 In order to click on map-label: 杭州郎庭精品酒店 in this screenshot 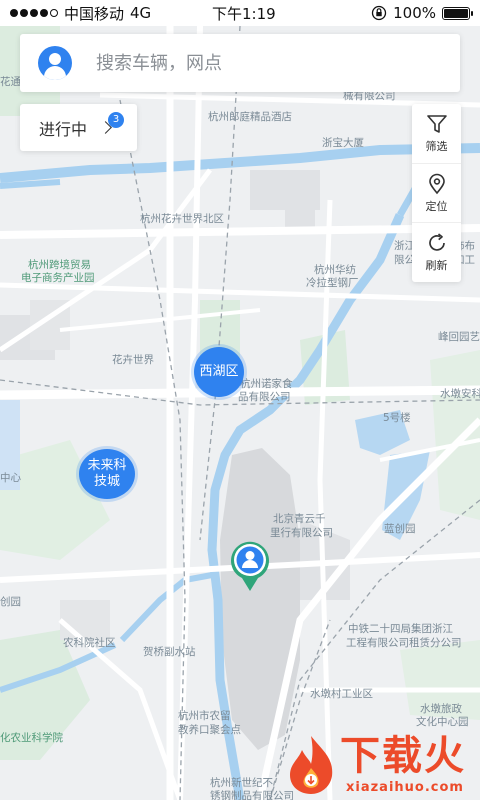, I will do `click(250, 117)`.